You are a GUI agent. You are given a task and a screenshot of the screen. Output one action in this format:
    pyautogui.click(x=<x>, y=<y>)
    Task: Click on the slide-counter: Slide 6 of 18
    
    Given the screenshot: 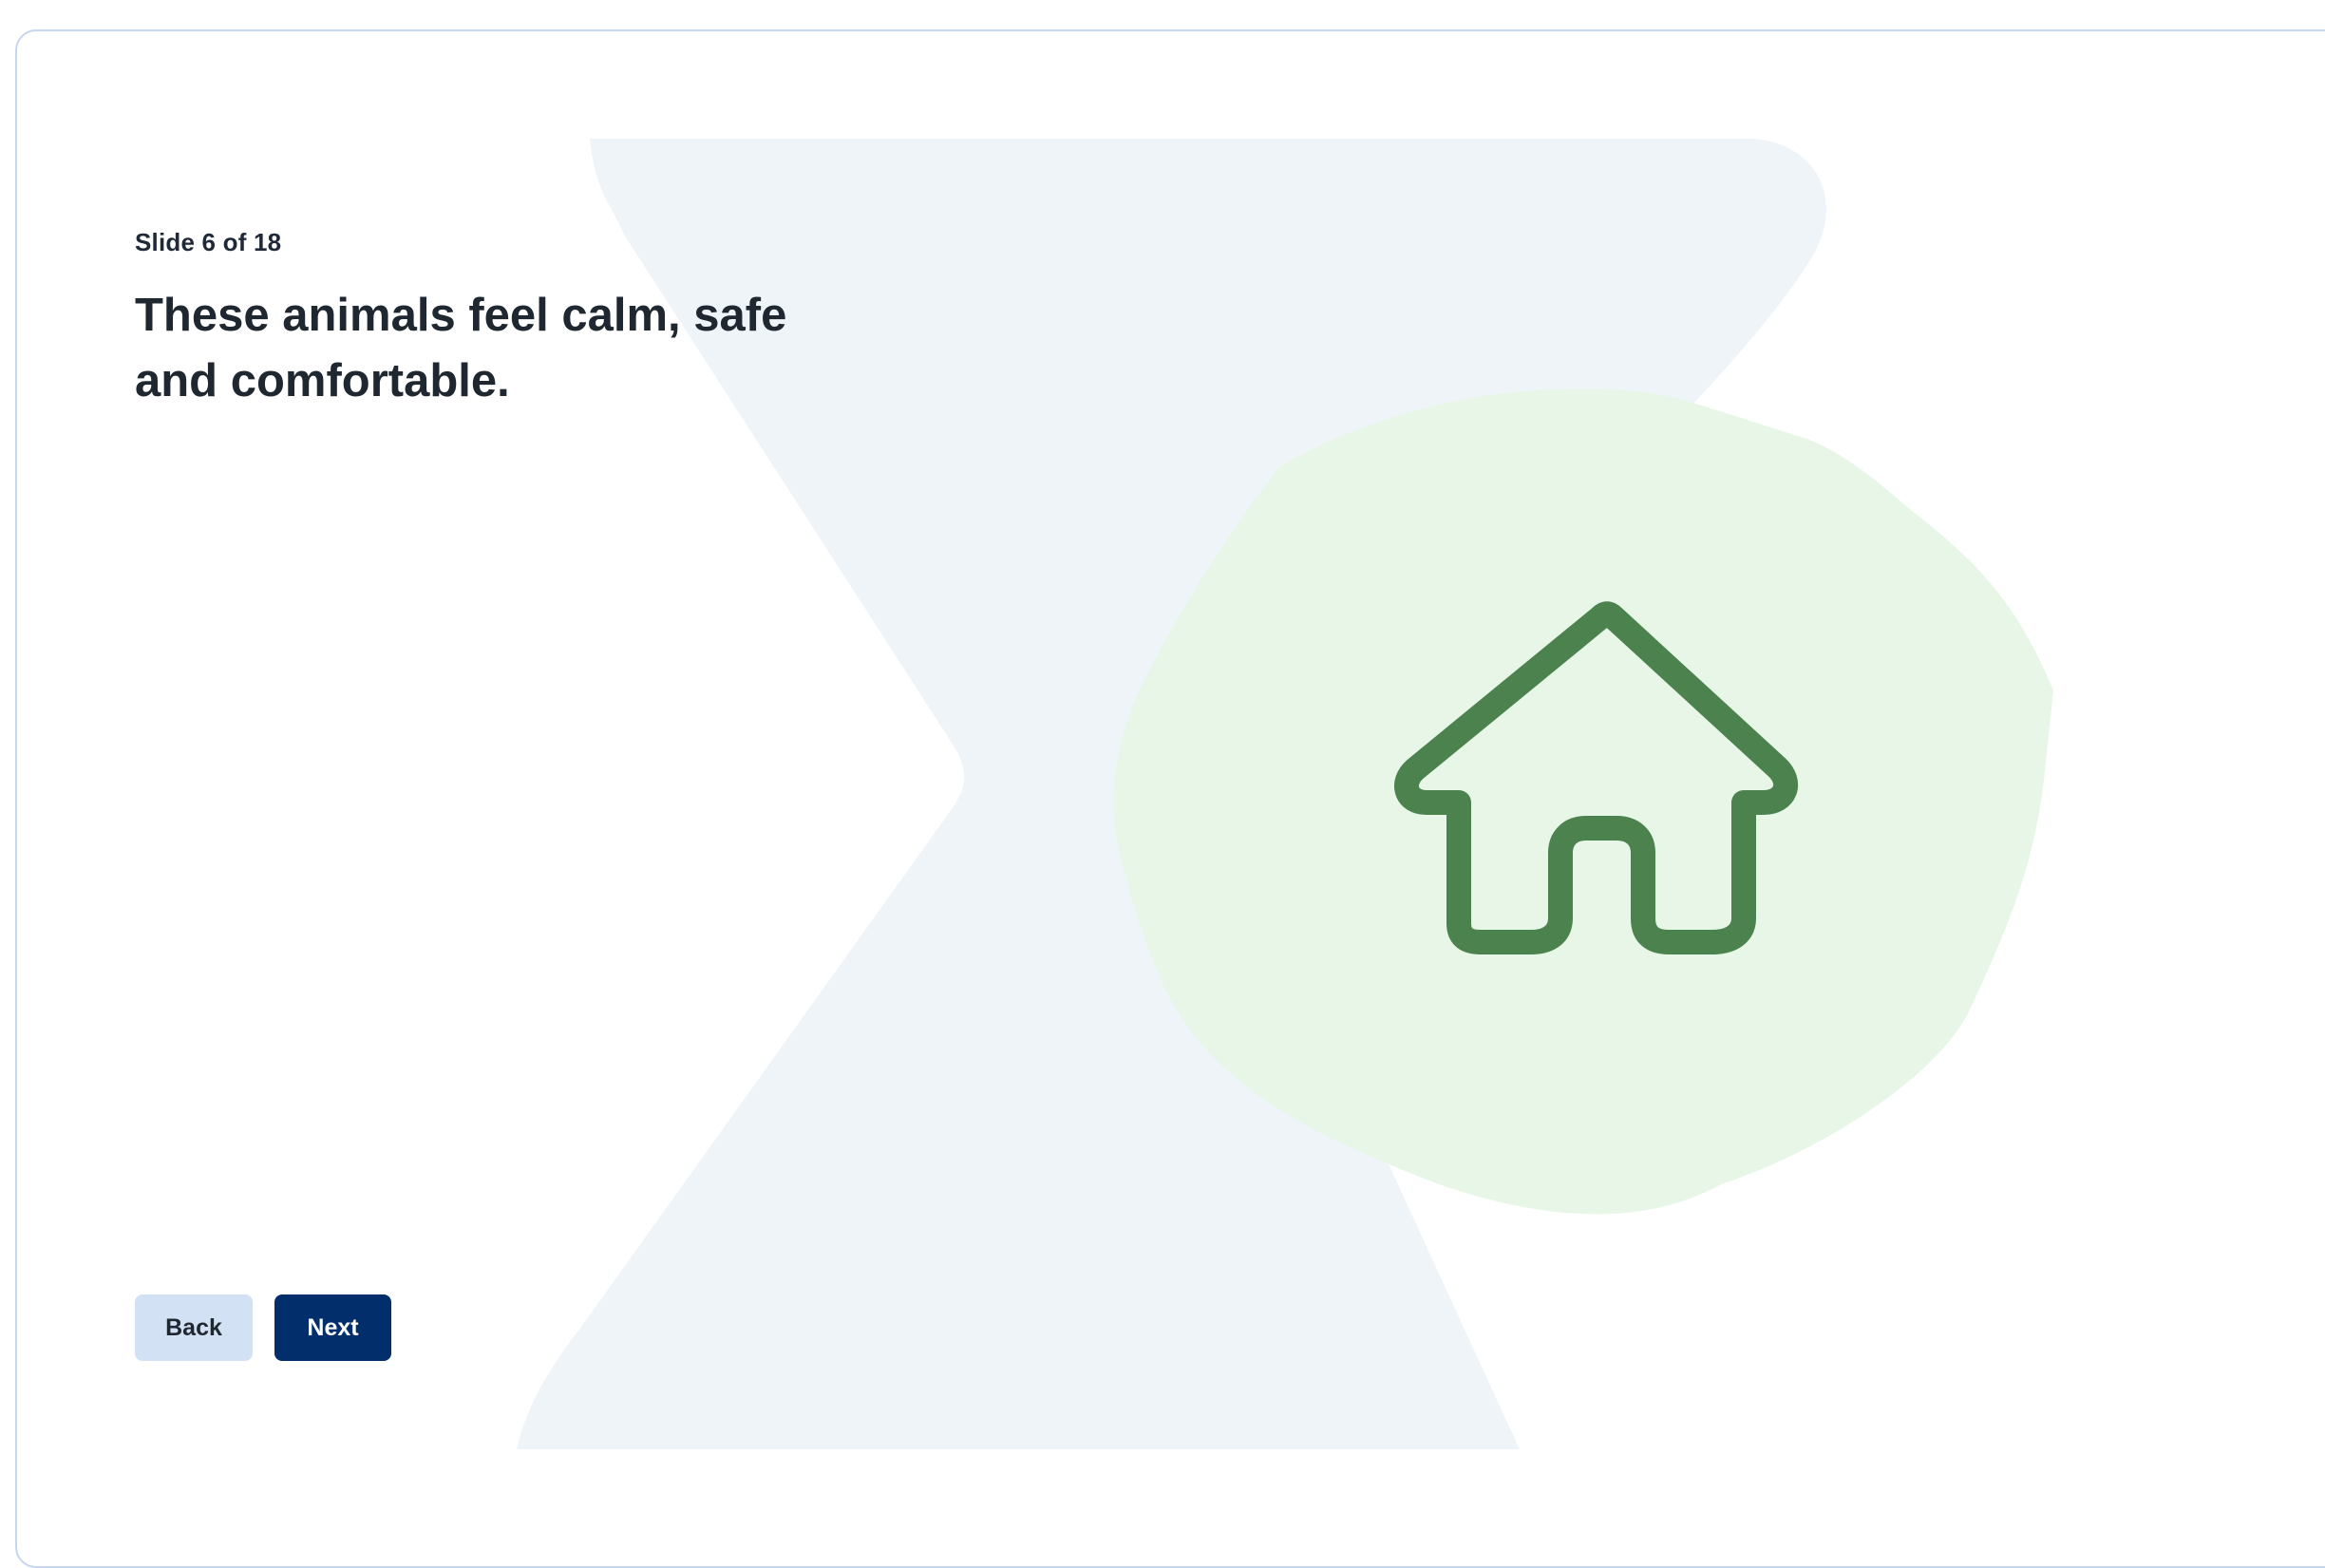 What is the action you would take?
    pyautogui.click(x=208, y=242)
    